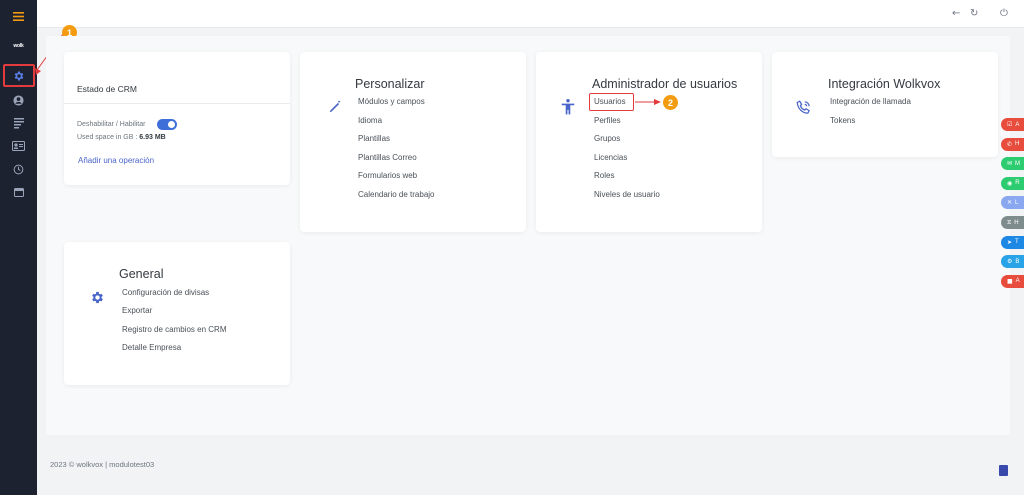  Describe the element at coordinates (387, 157) in the screenshot. I see `link-plantillas-correo: Plantillas Correo` at that location.